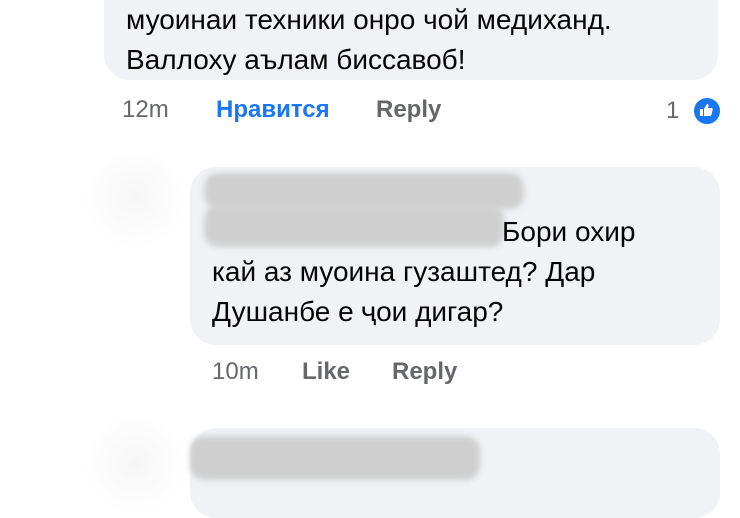 The width and height of the screenshot is (740, 518). What do you see at coordinates (404, 271) in the screenshot?
I see `comment-line: кай аз муоина гузаштед? Дар` at bounding box center [404, 271].